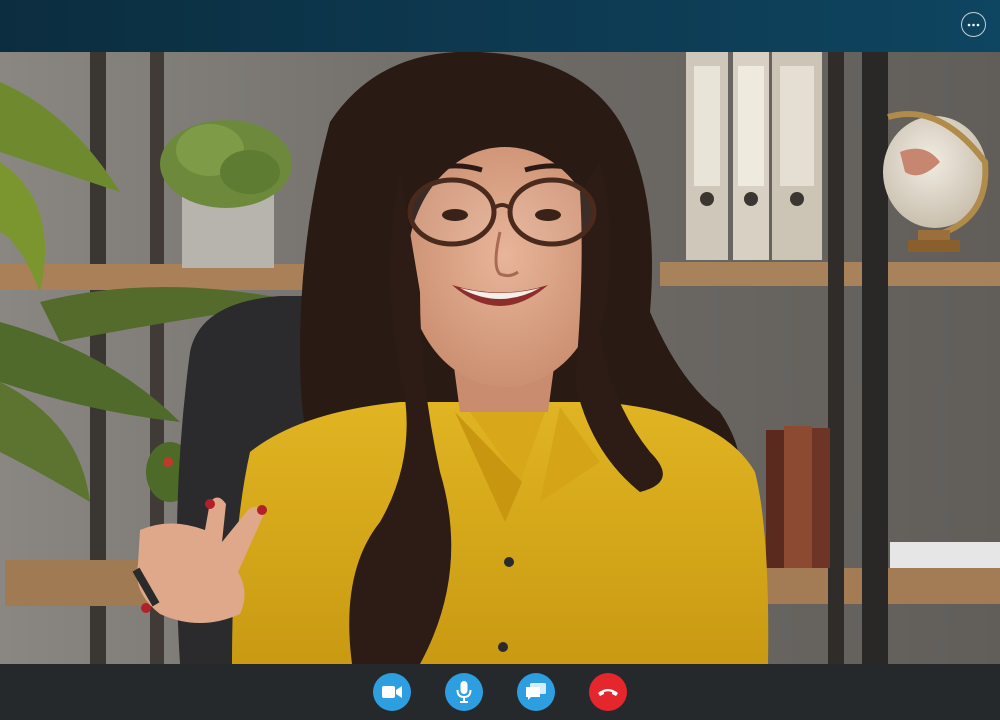  I want to click on chat-button, so click(536, 692).